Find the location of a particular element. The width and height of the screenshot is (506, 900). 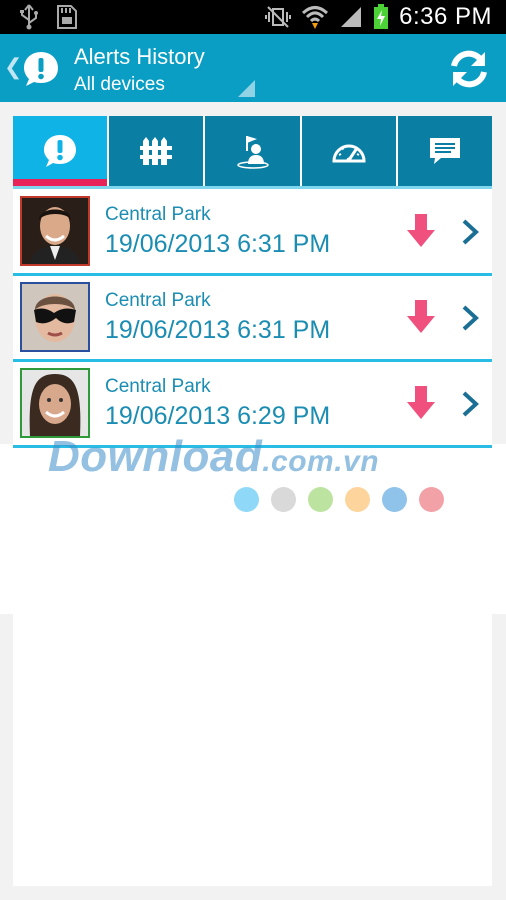

tab-bar is located at coordinates (253, 151).